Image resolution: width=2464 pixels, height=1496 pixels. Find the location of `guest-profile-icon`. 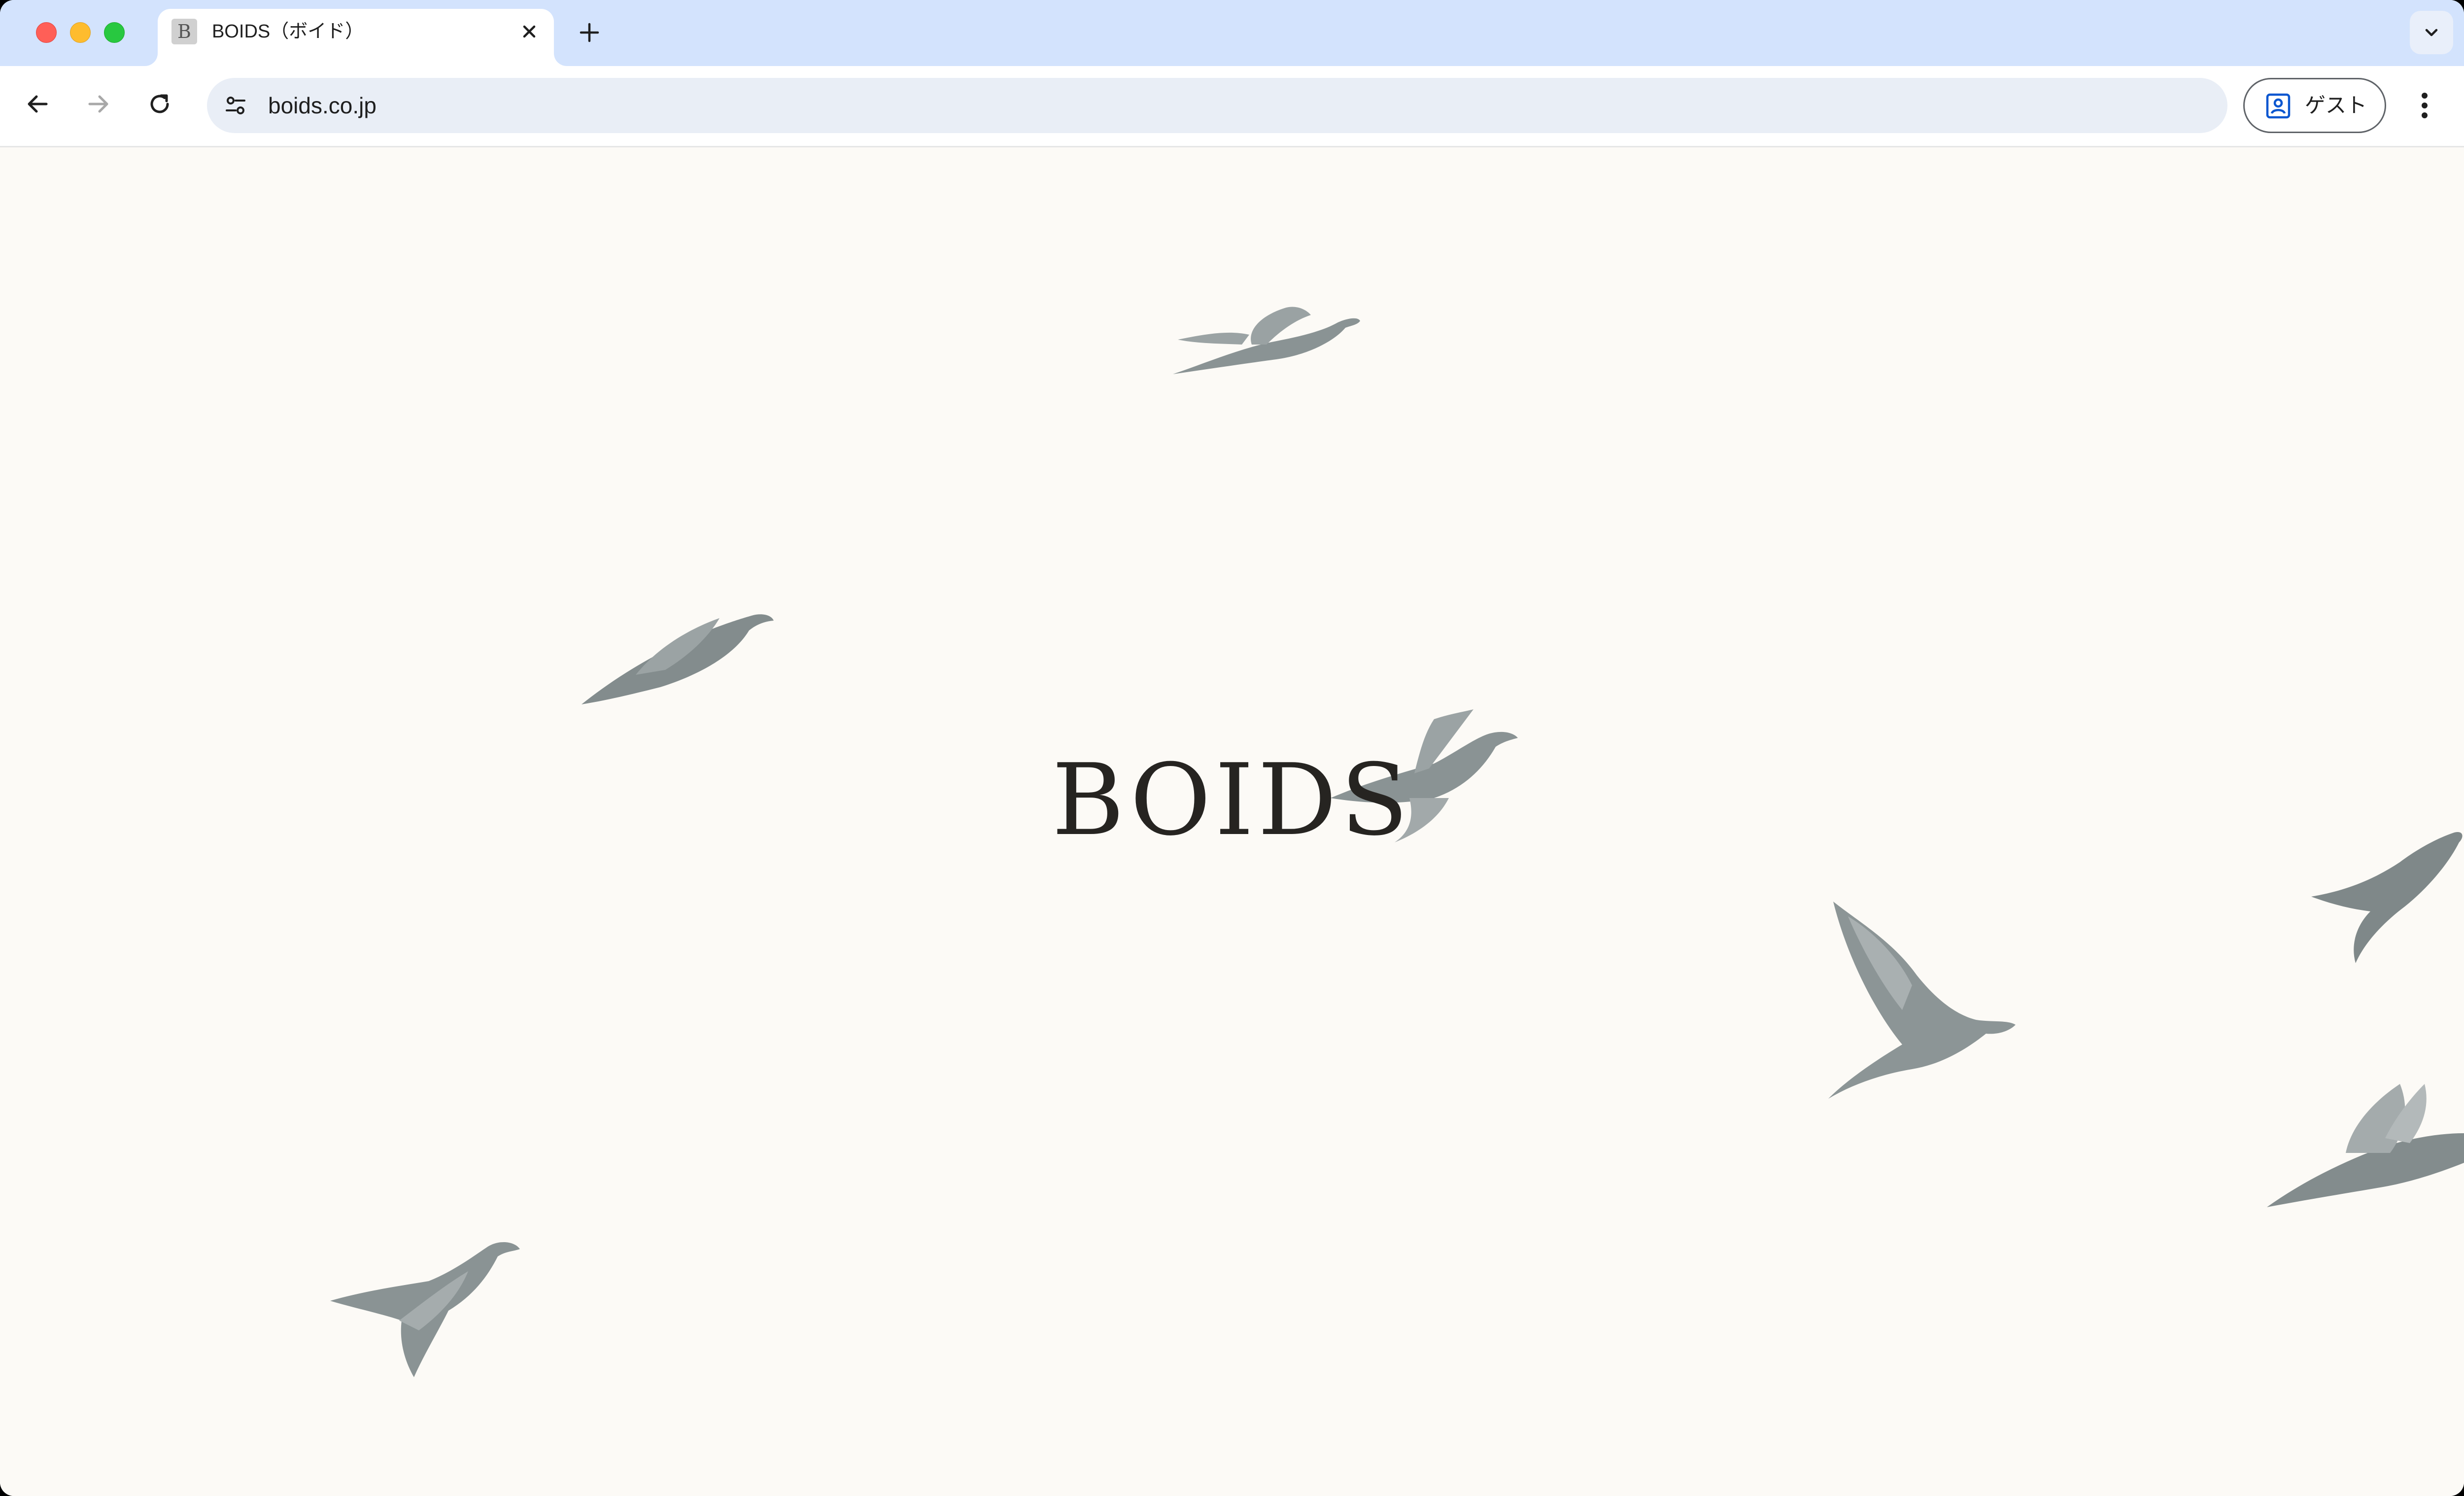

guest-profile-icon is located at coordinates (2278, 106).